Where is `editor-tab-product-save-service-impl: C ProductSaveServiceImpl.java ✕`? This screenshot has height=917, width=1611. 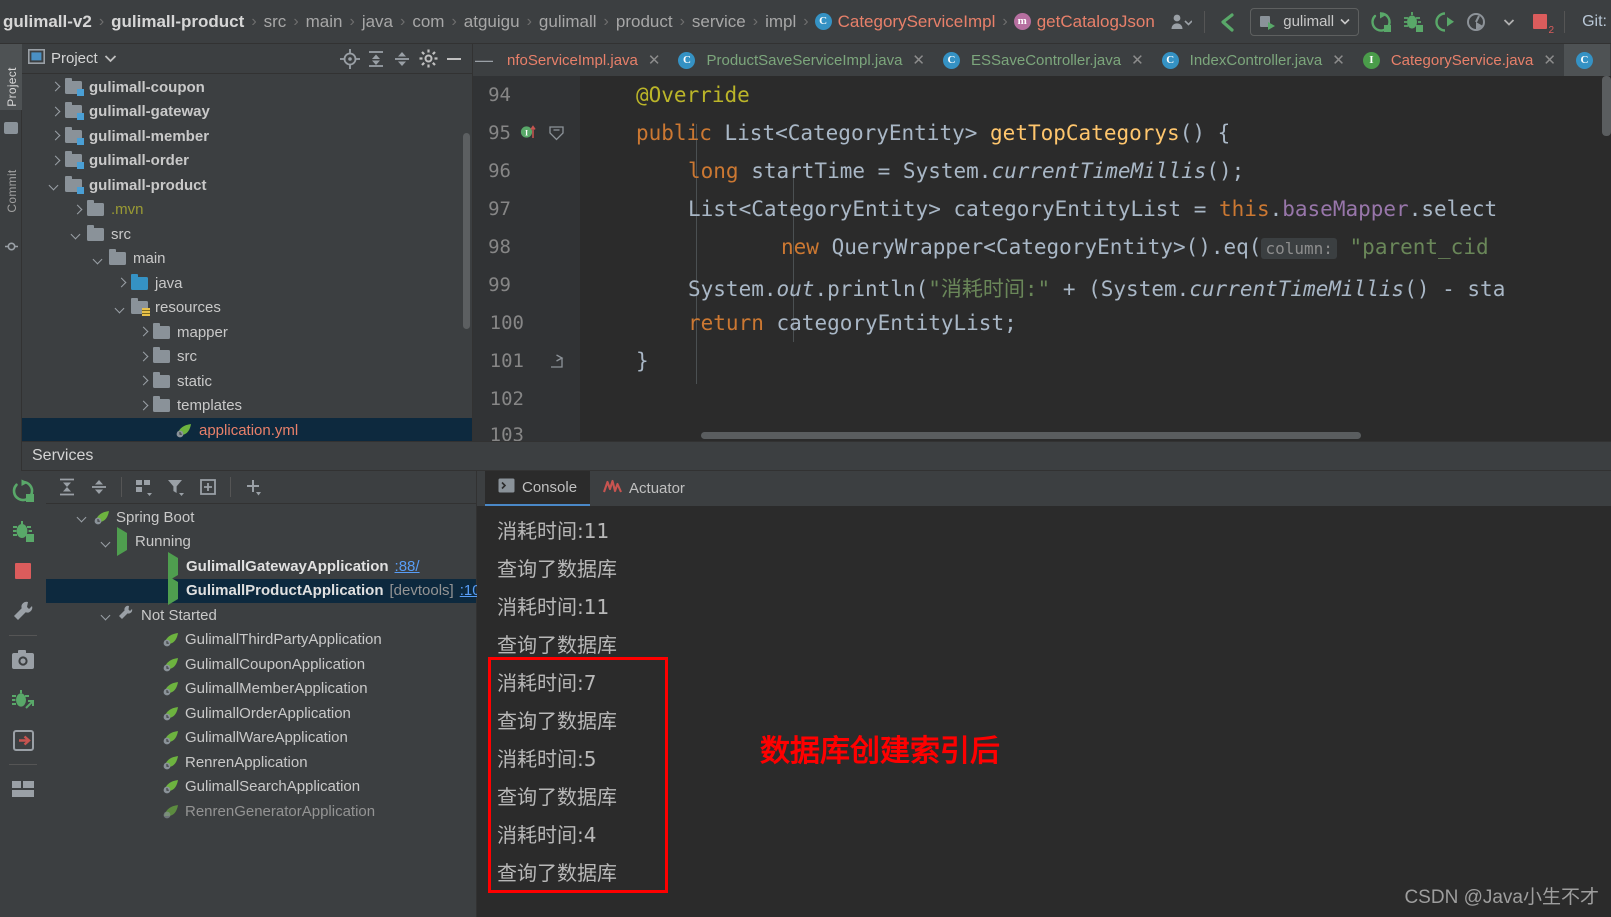 editor-tab-product-save-service-impl: C ProductSaveServiceImpl.java ✕ is located at coordinates (800, 60).